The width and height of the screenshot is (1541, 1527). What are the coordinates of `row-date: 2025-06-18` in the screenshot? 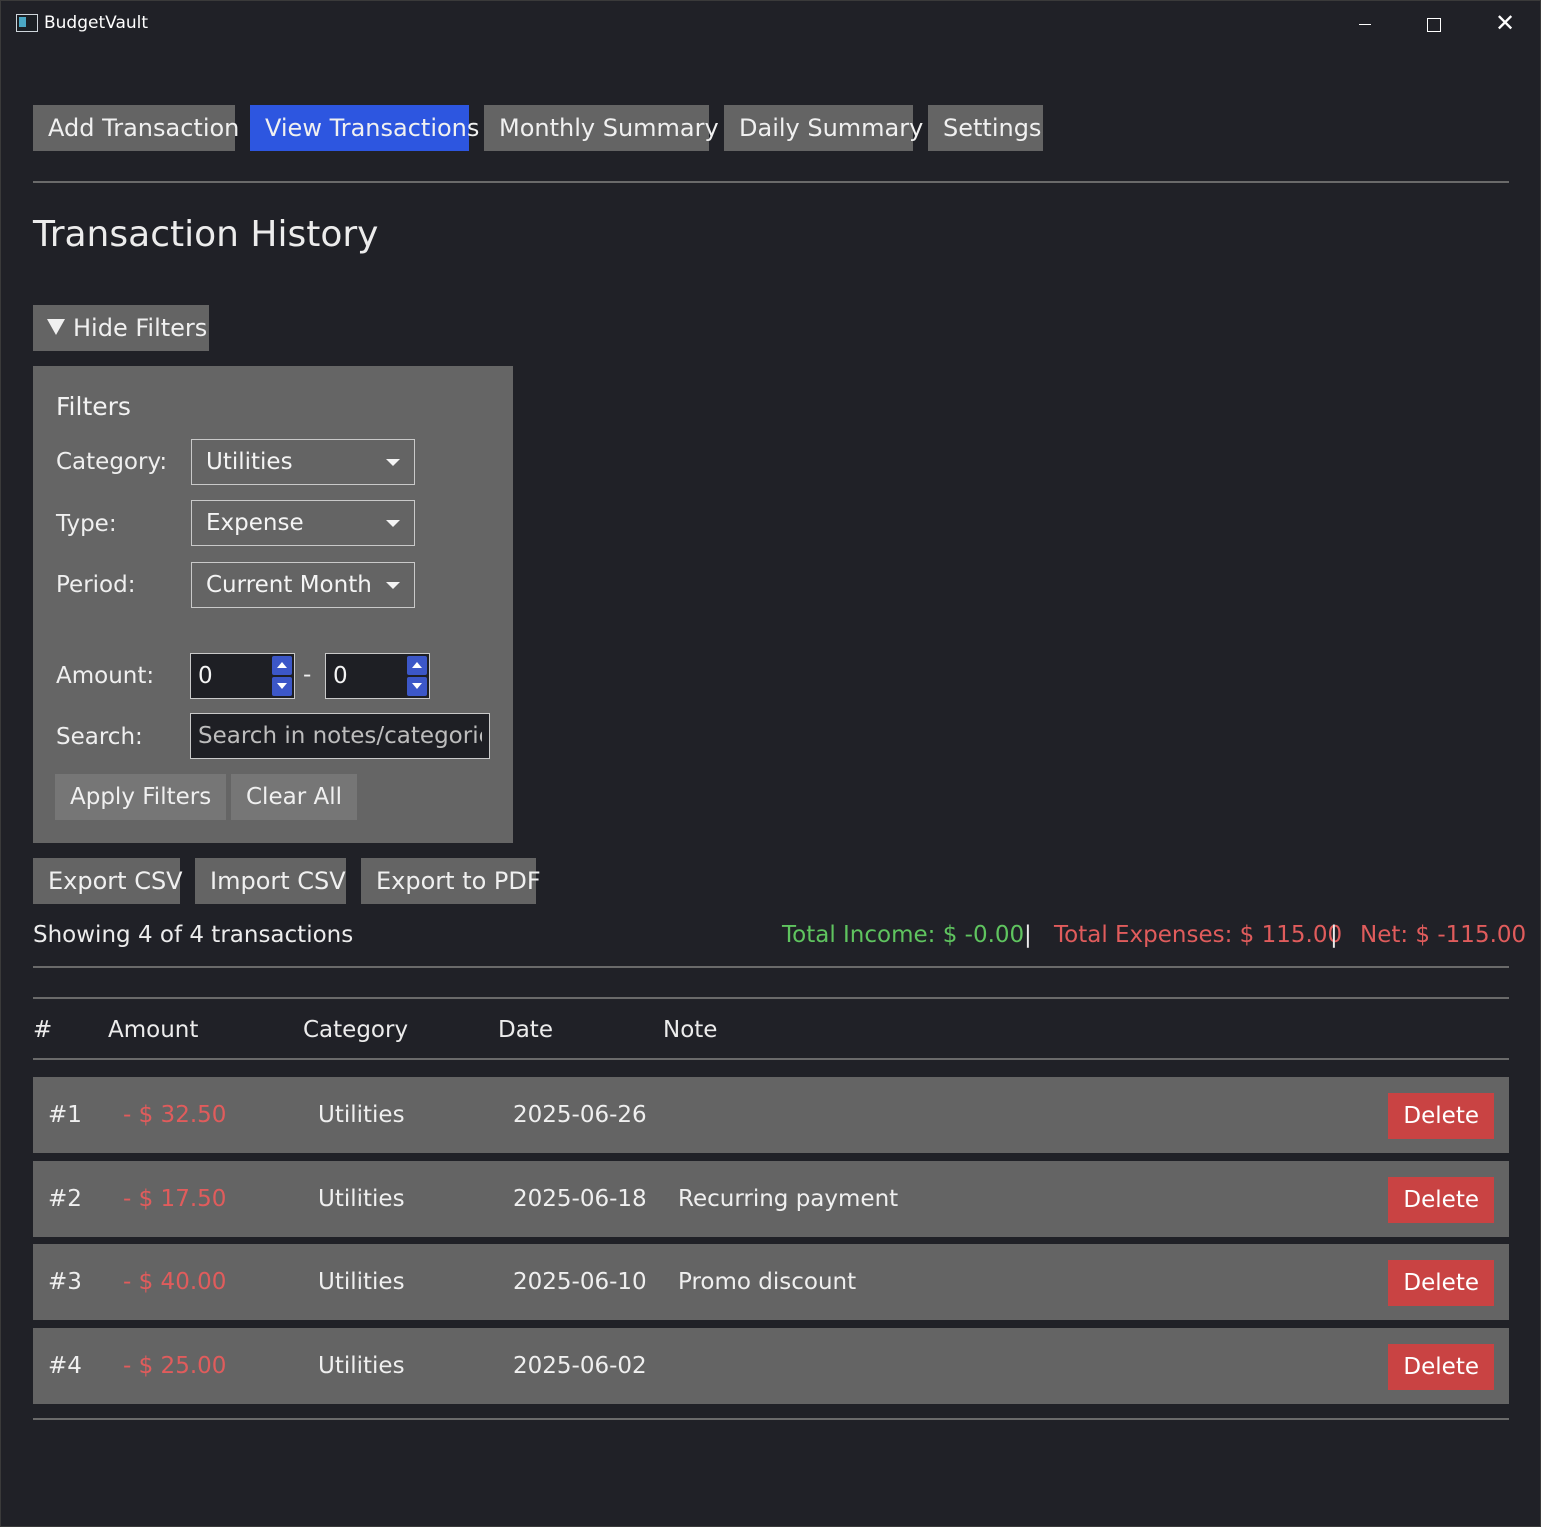 It's located at (580, 1199).